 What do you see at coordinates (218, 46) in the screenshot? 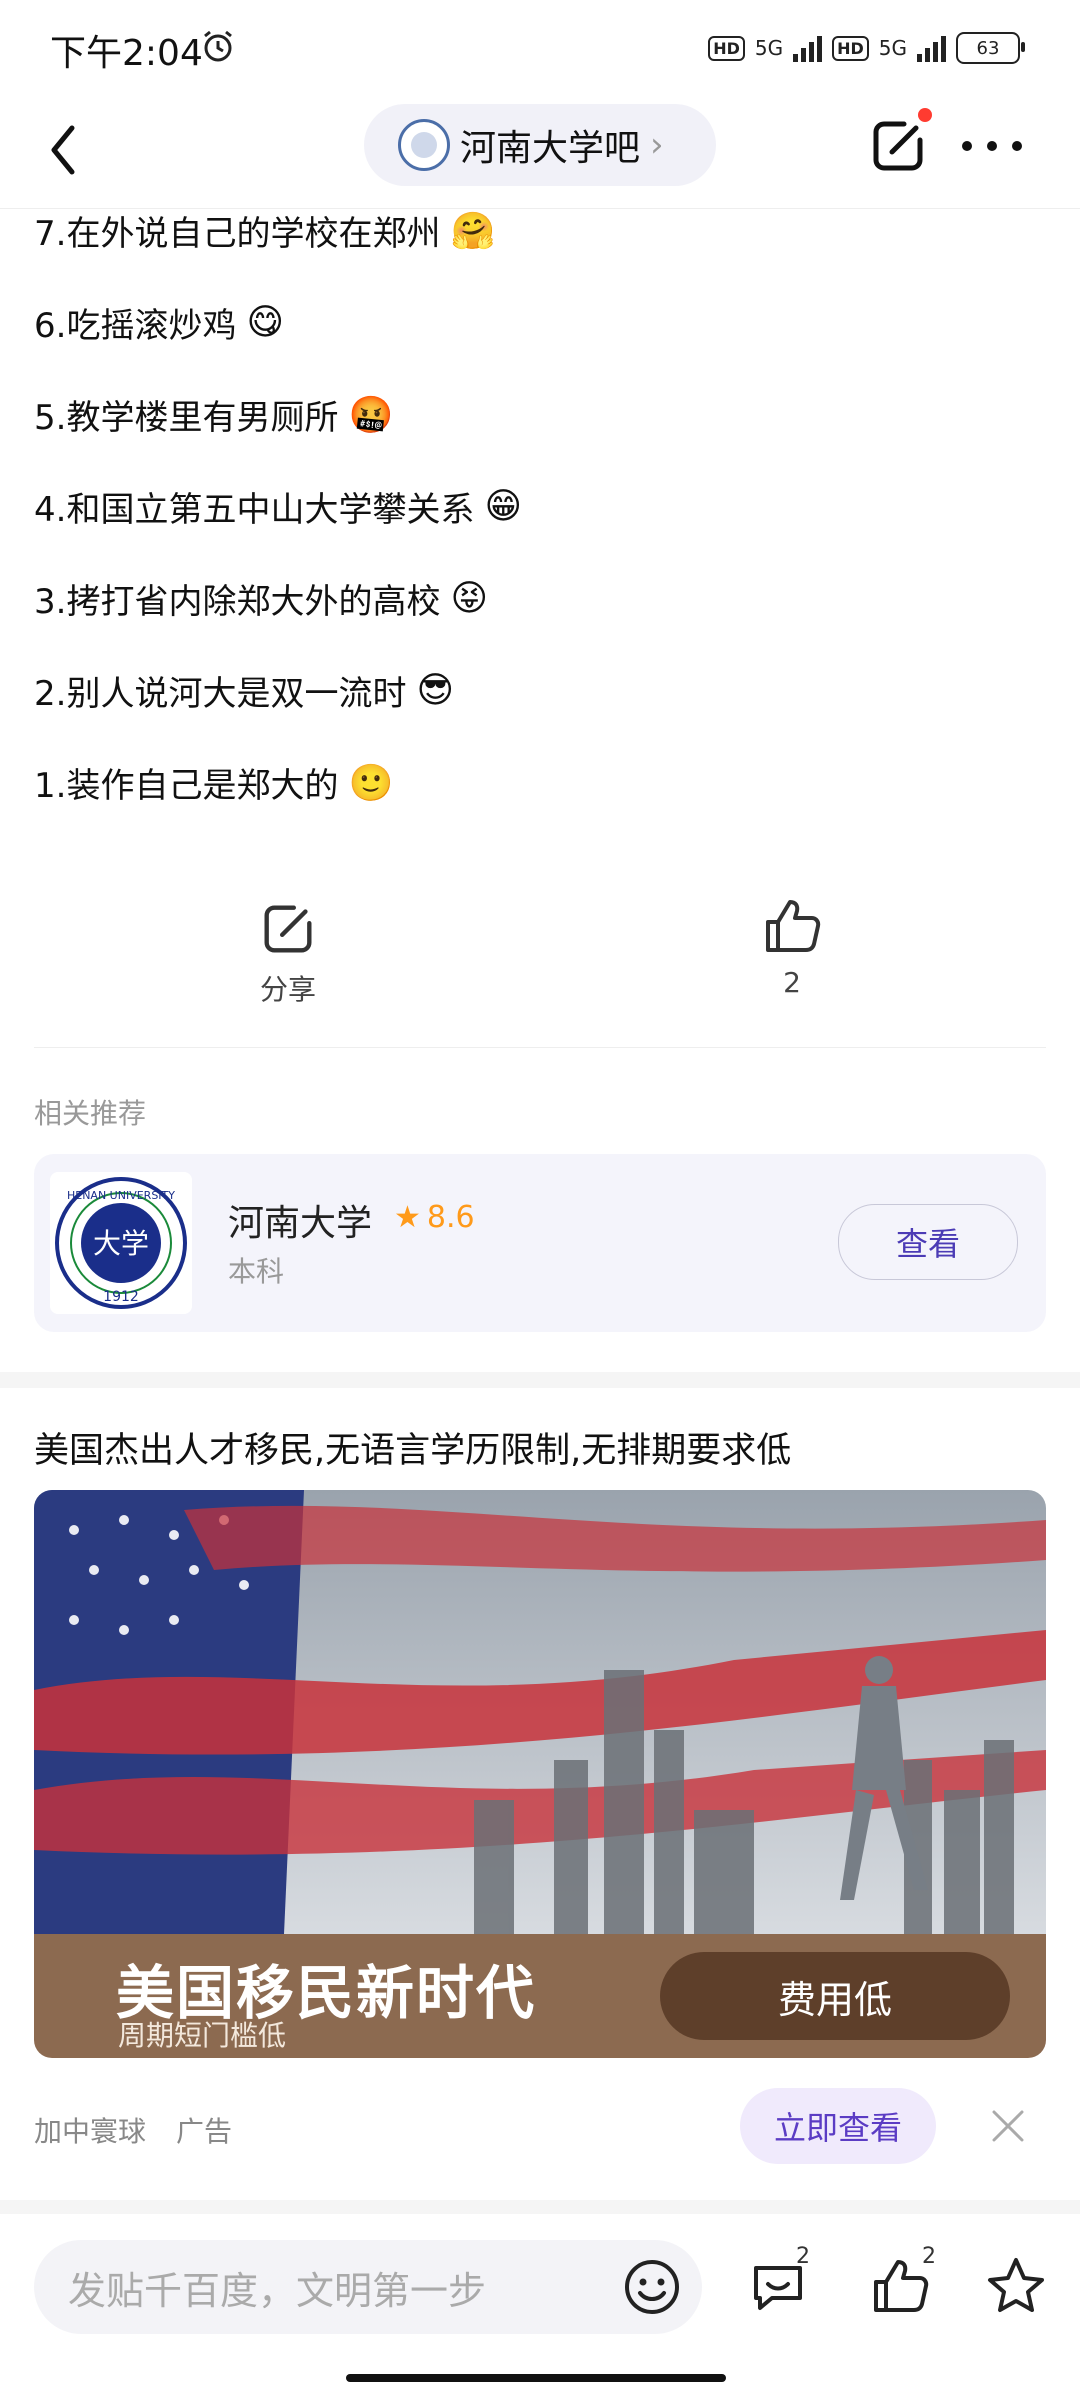
I see `alarm-icon` at bounding box center [218, 46].